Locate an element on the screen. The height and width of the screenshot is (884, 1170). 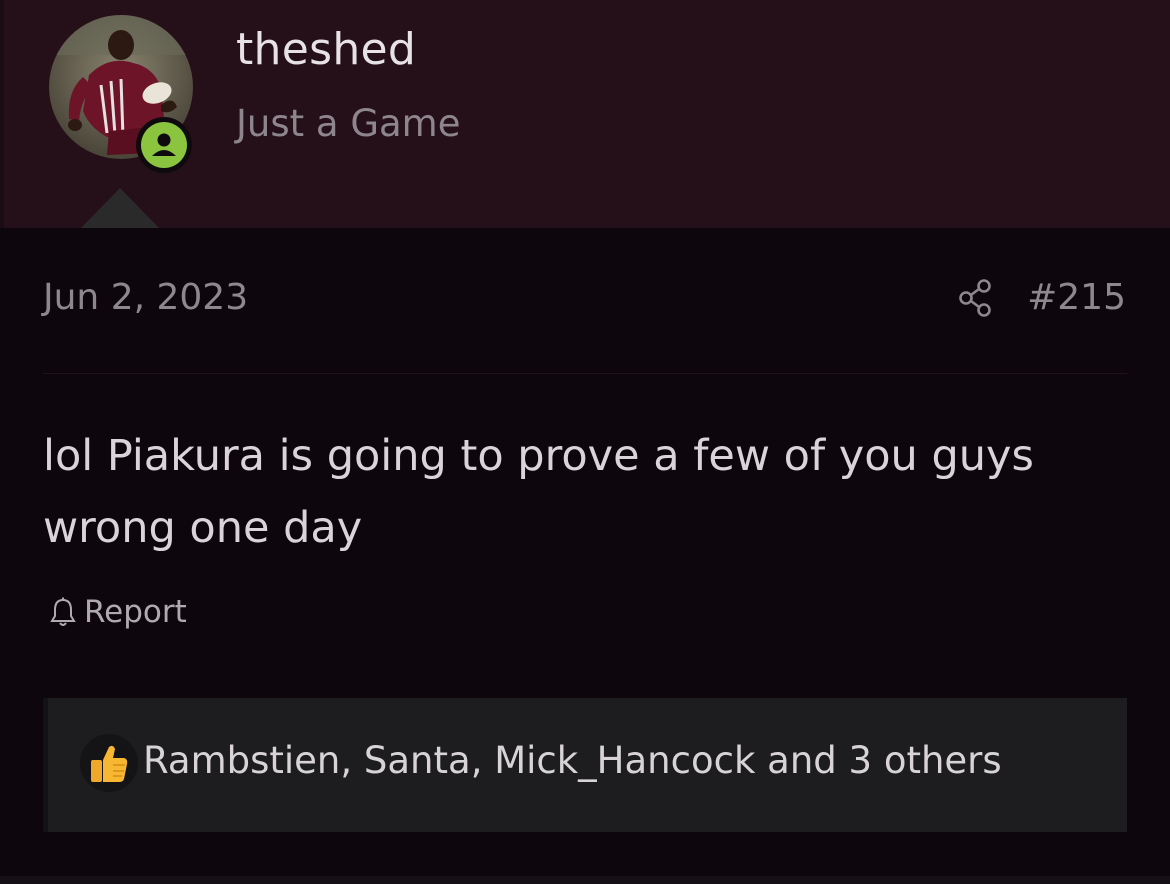
report-button: Report is located at coordinates (117, 612).